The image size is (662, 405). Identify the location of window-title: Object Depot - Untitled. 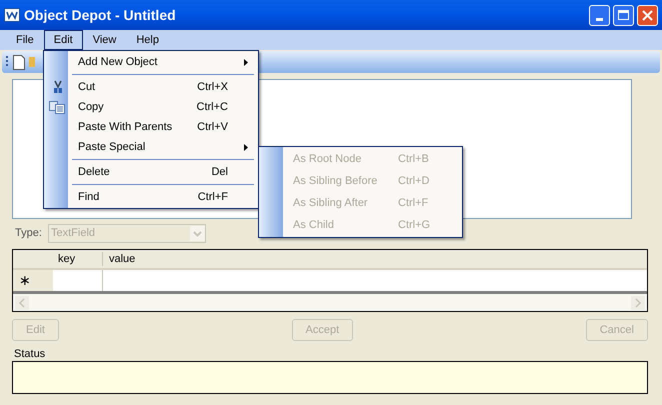
(100, 15).